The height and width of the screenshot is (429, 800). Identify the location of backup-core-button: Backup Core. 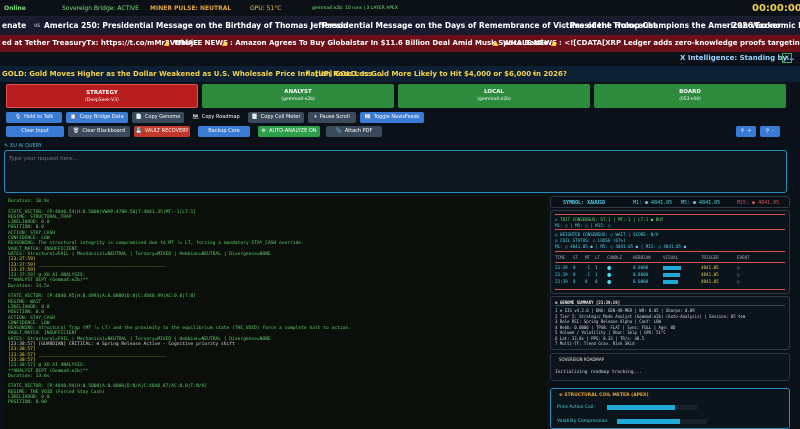
(224, 131).